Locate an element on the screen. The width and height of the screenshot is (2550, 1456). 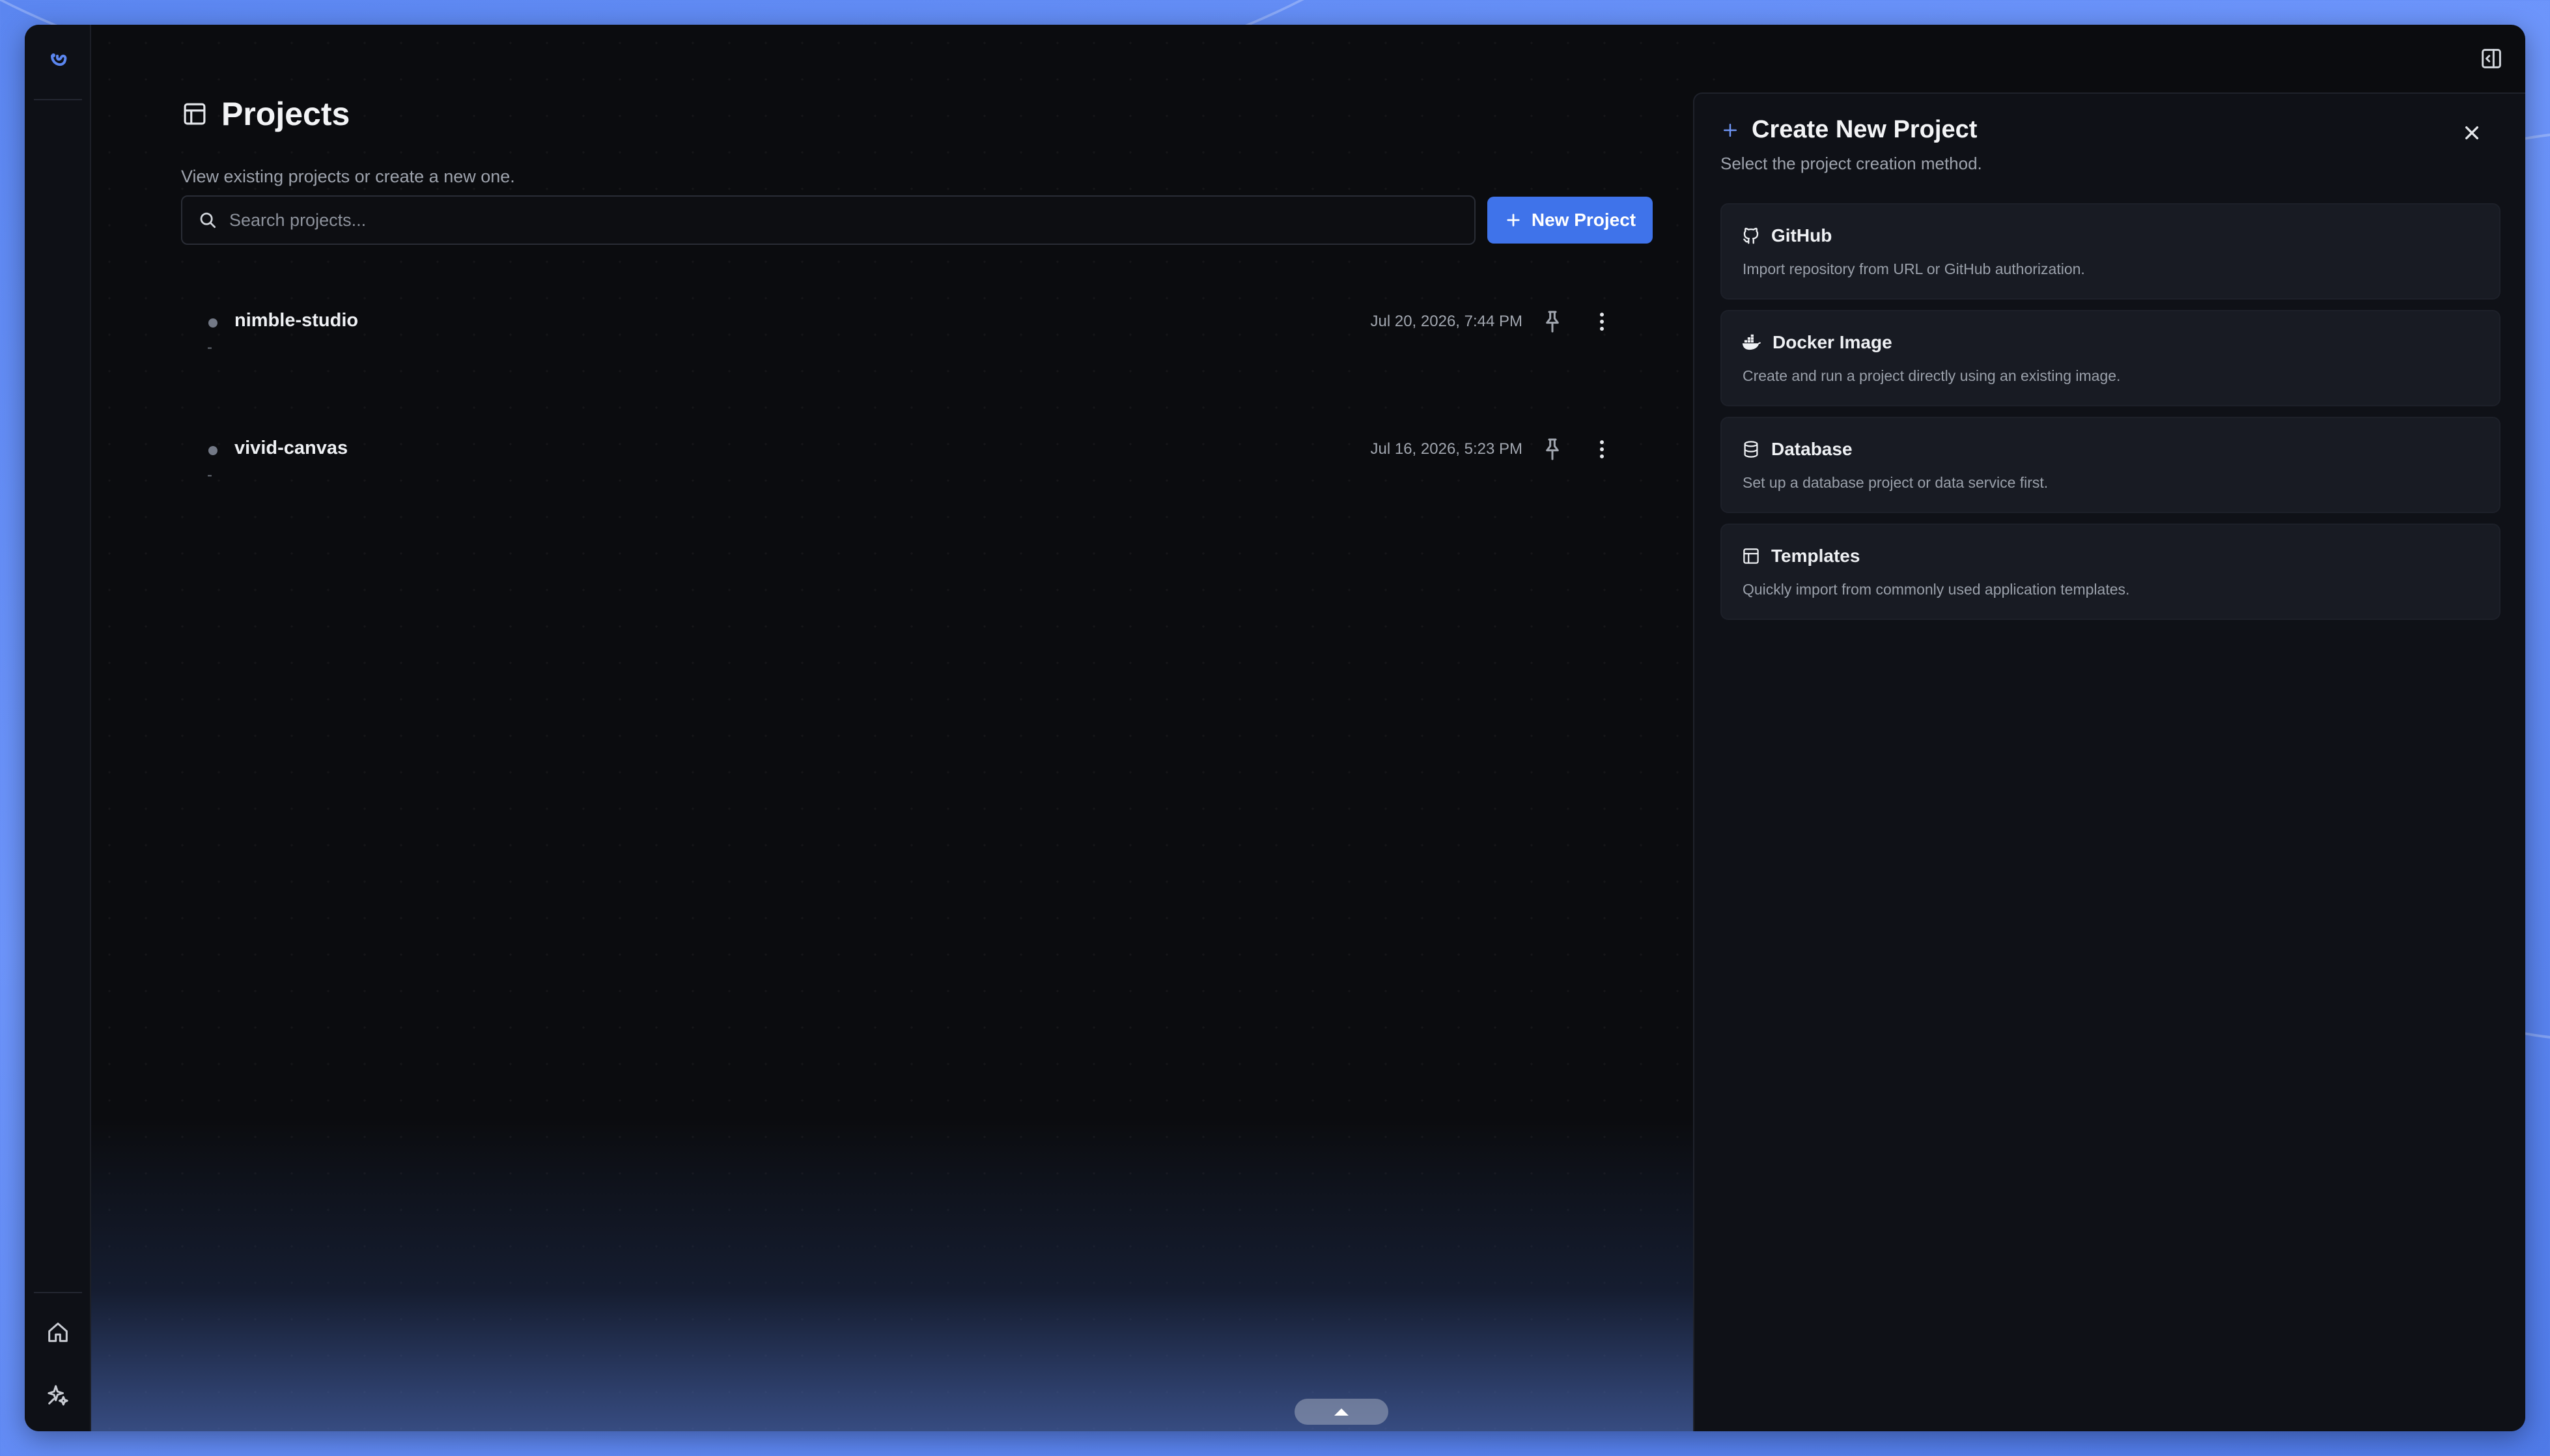
sidebar-rail is located at coordinates (58, 728).